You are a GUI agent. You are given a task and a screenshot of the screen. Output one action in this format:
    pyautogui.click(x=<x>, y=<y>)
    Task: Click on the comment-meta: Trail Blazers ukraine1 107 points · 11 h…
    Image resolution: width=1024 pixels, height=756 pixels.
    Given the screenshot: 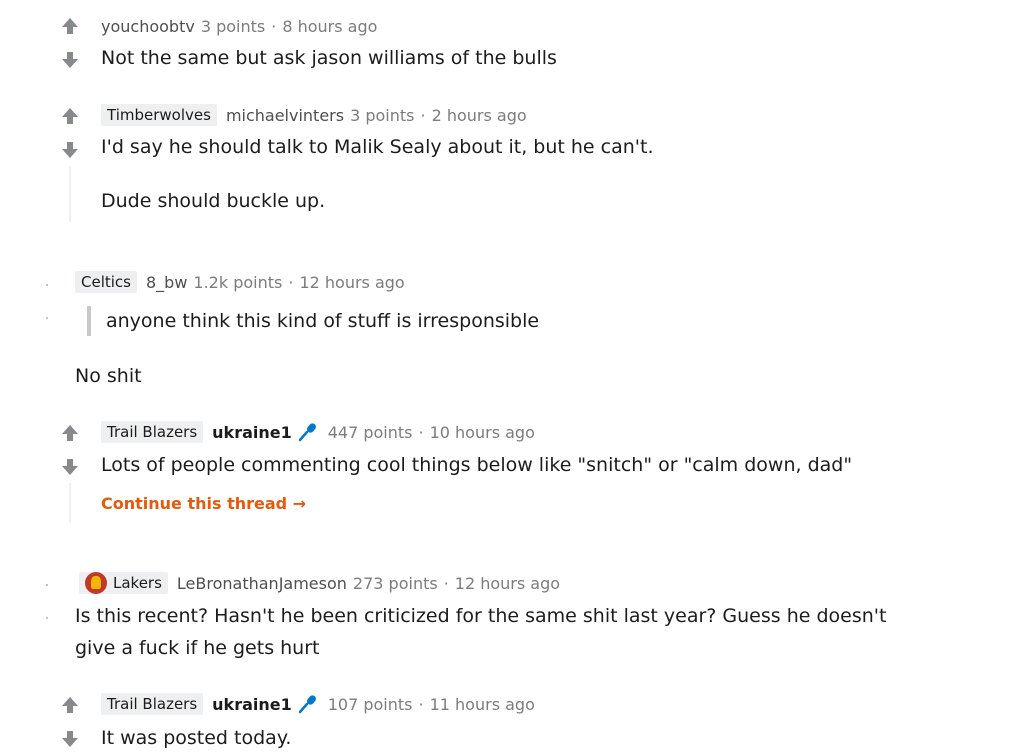 What is the action you would take?
    pyautogui.click(x=318, y=704)
    